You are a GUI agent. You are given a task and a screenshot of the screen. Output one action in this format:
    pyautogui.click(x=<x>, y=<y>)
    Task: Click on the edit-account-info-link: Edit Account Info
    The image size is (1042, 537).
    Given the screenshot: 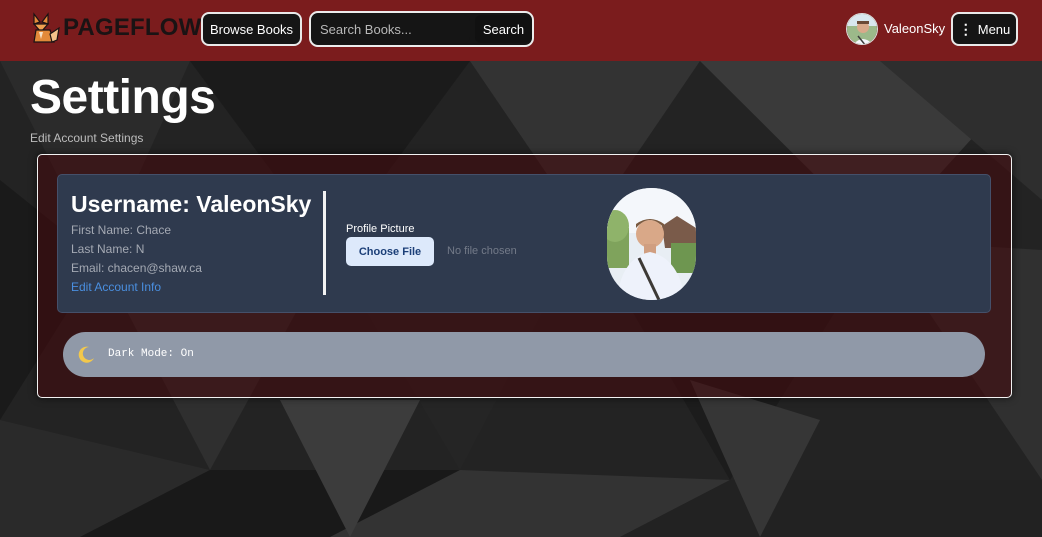 What is the action you would take?
    pyautogui.click(x=116, y=287)
    